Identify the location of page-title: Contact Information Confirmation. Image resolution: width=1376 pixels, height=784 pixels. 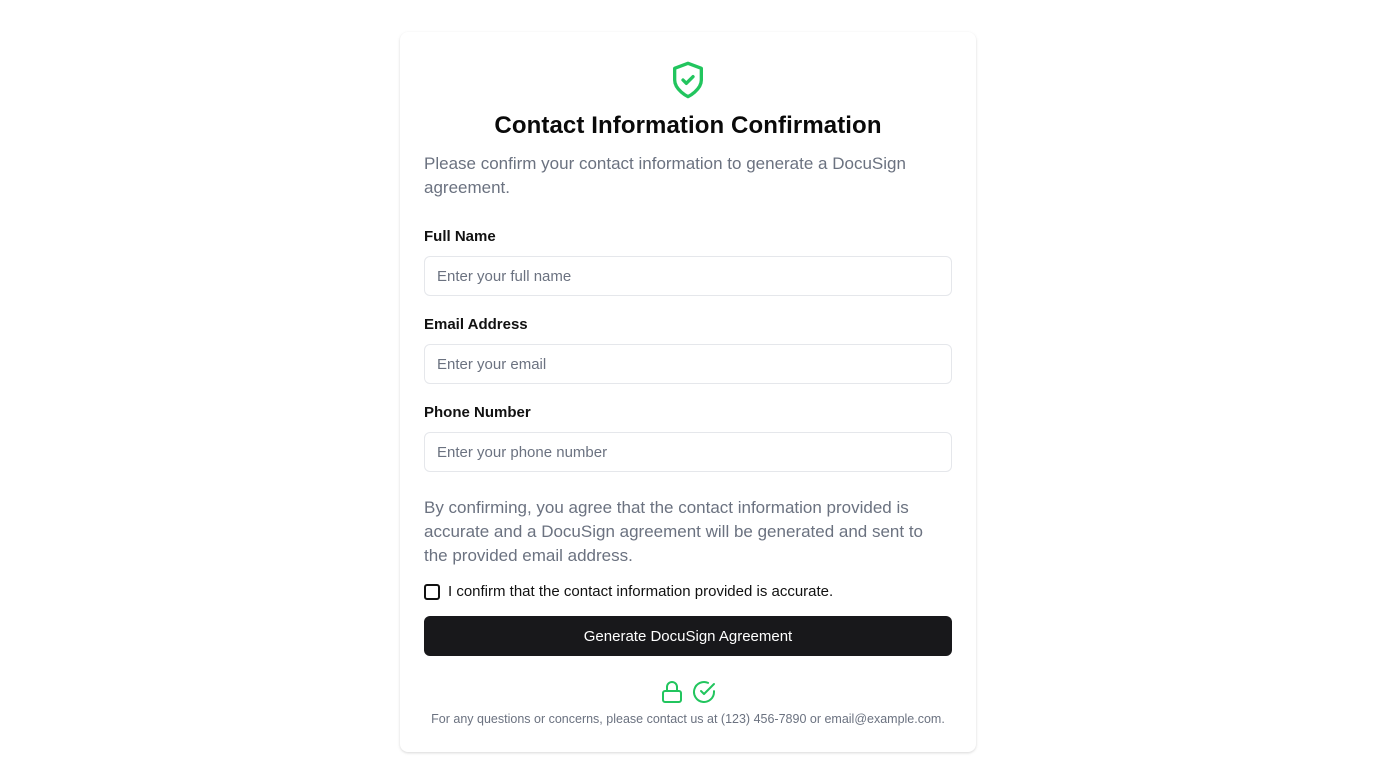
(688, 125).